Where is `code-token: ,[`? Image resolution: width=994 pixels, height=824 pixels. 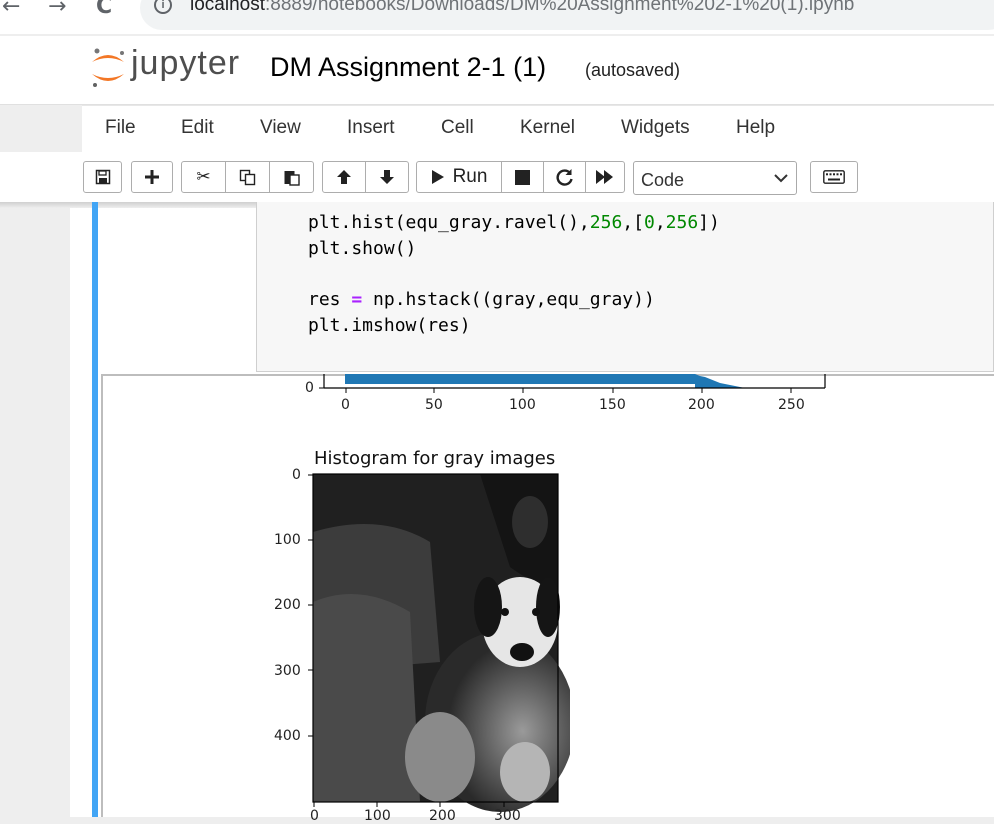
code-token: ,[ is located at coordinates (633, 222).